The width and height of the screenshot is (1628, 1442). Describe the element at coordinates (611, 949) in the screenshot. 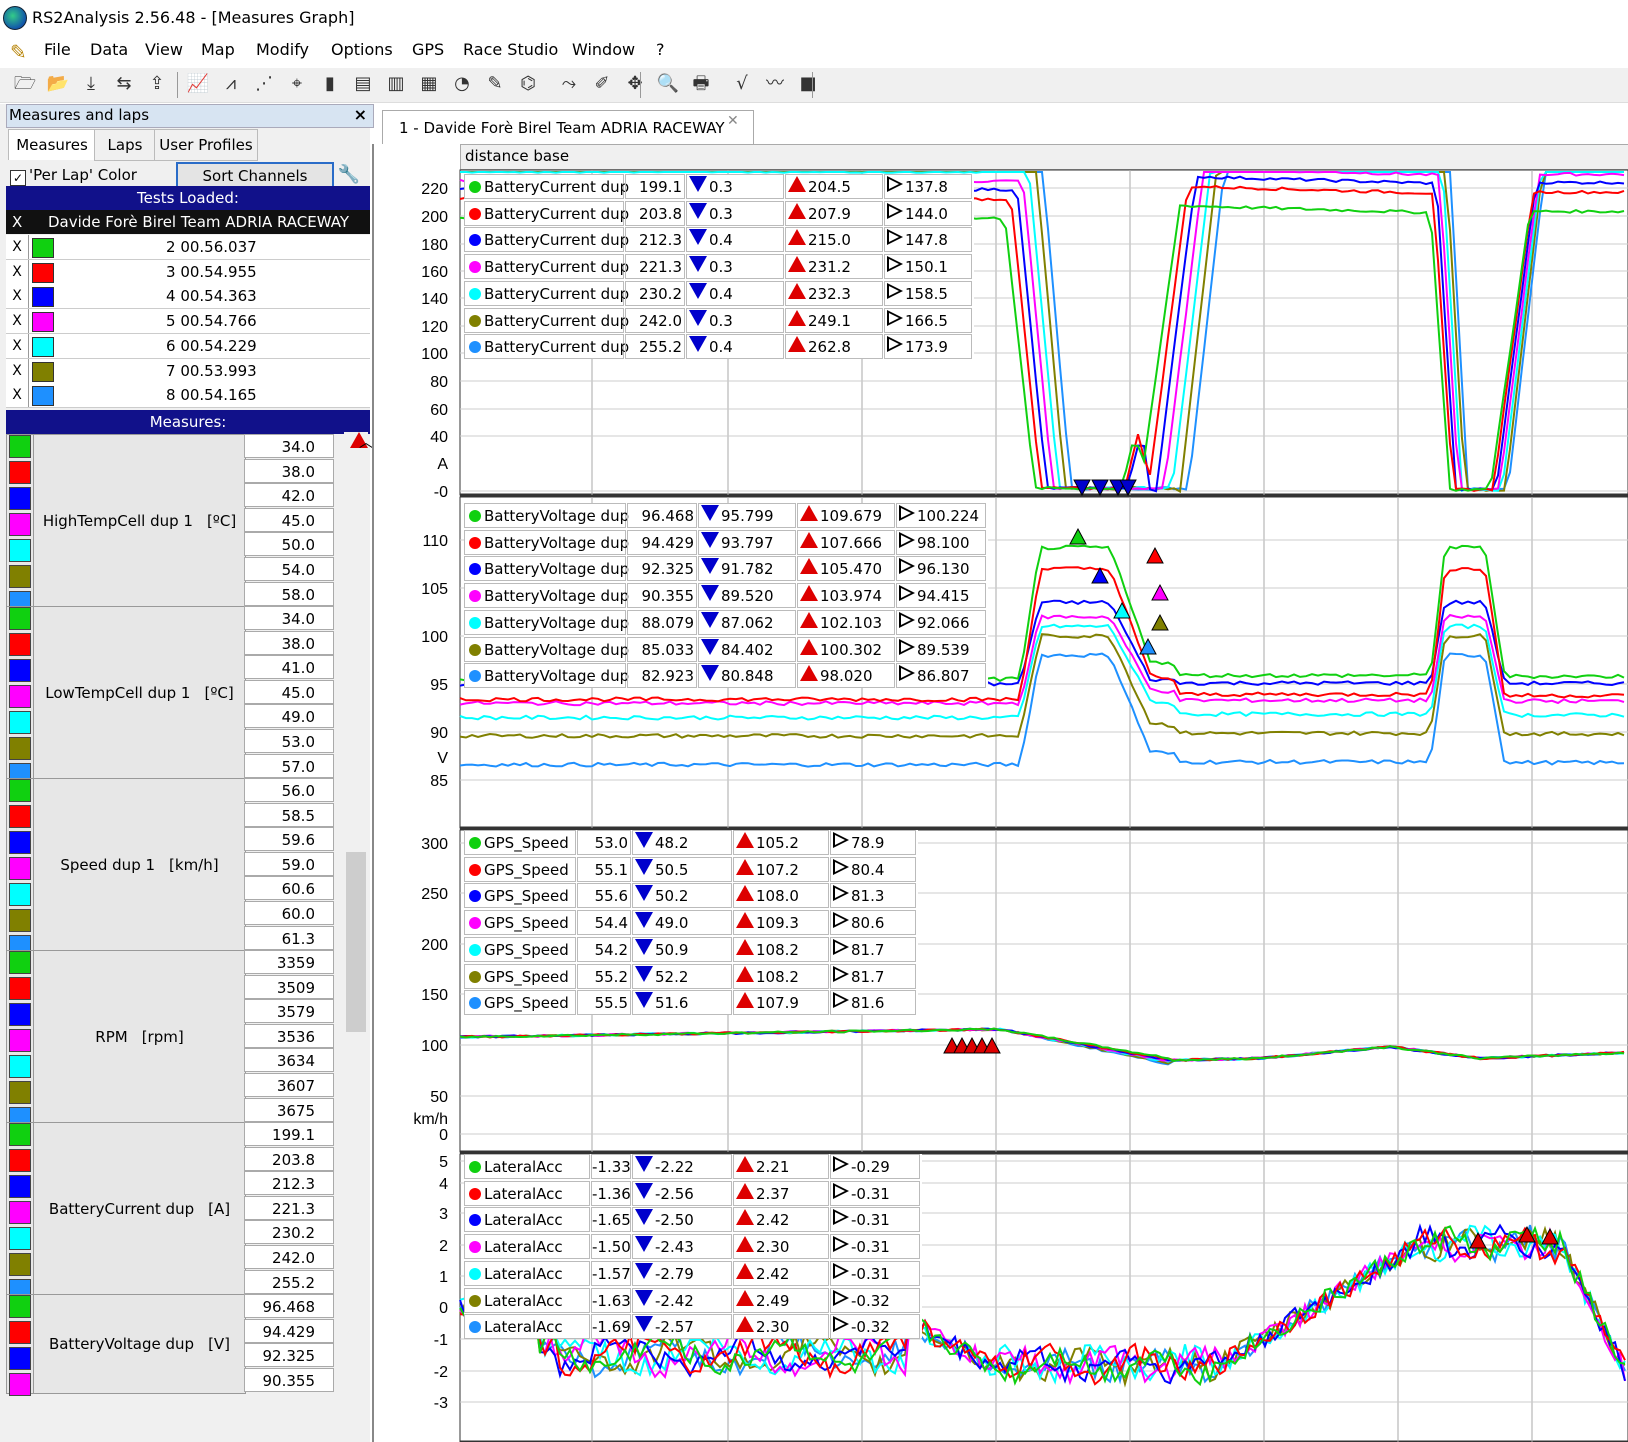

I see `legend-text: 54.2` at that location.